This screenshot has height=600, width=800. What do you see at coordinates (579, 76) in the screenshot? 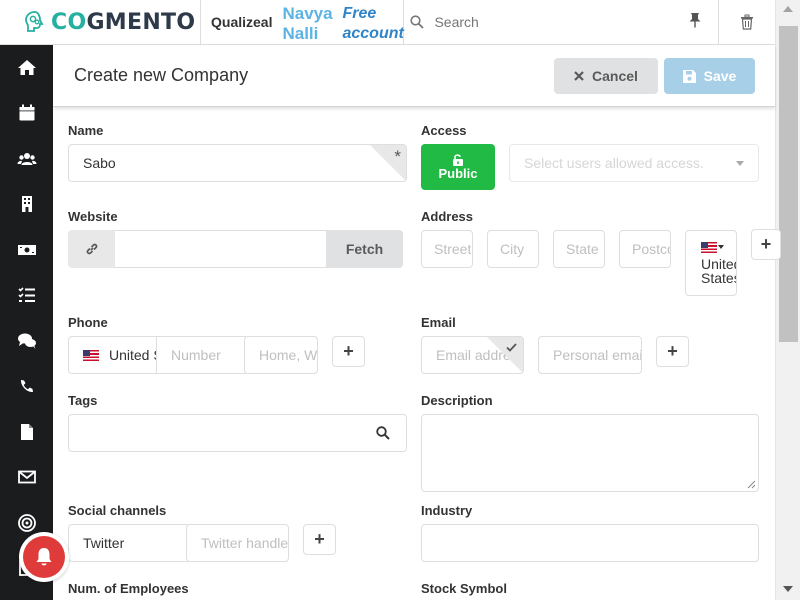
I see `close-icon` at bounding box center [579, 76].